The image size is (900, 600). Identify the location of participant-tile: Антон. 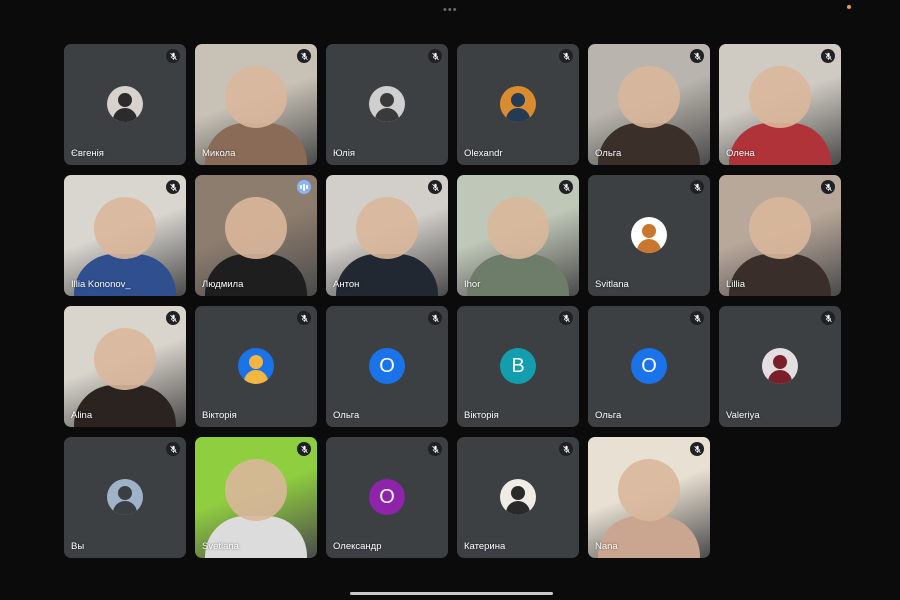
(387, 235).